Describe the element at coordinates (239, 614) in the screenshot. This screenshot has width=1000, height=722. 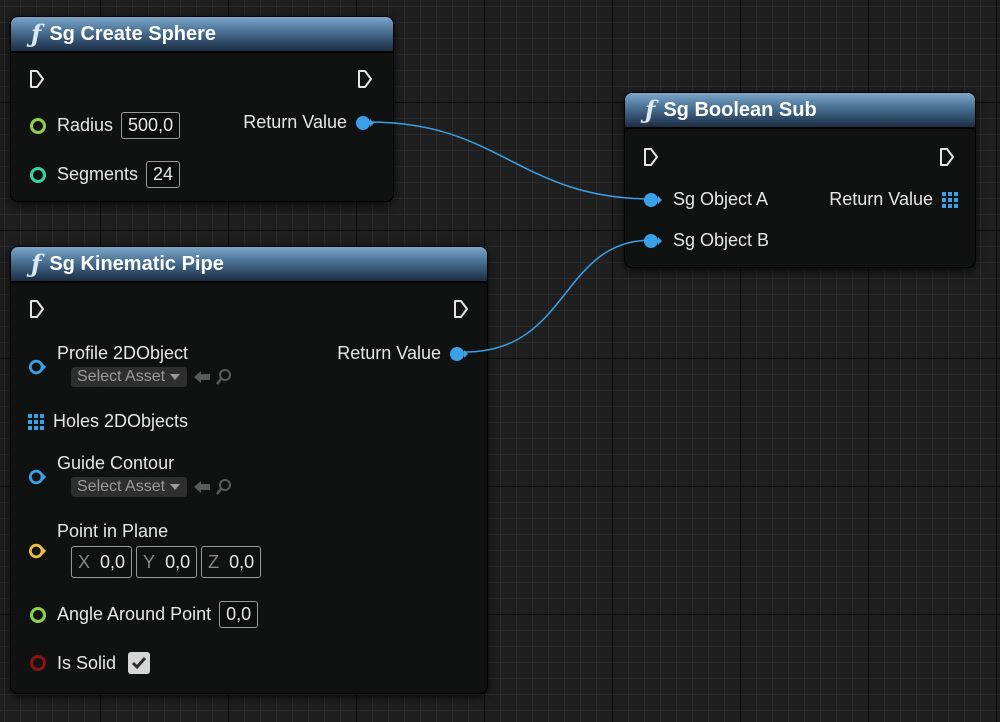
I see `angle-value-field: 0,0` at that location.